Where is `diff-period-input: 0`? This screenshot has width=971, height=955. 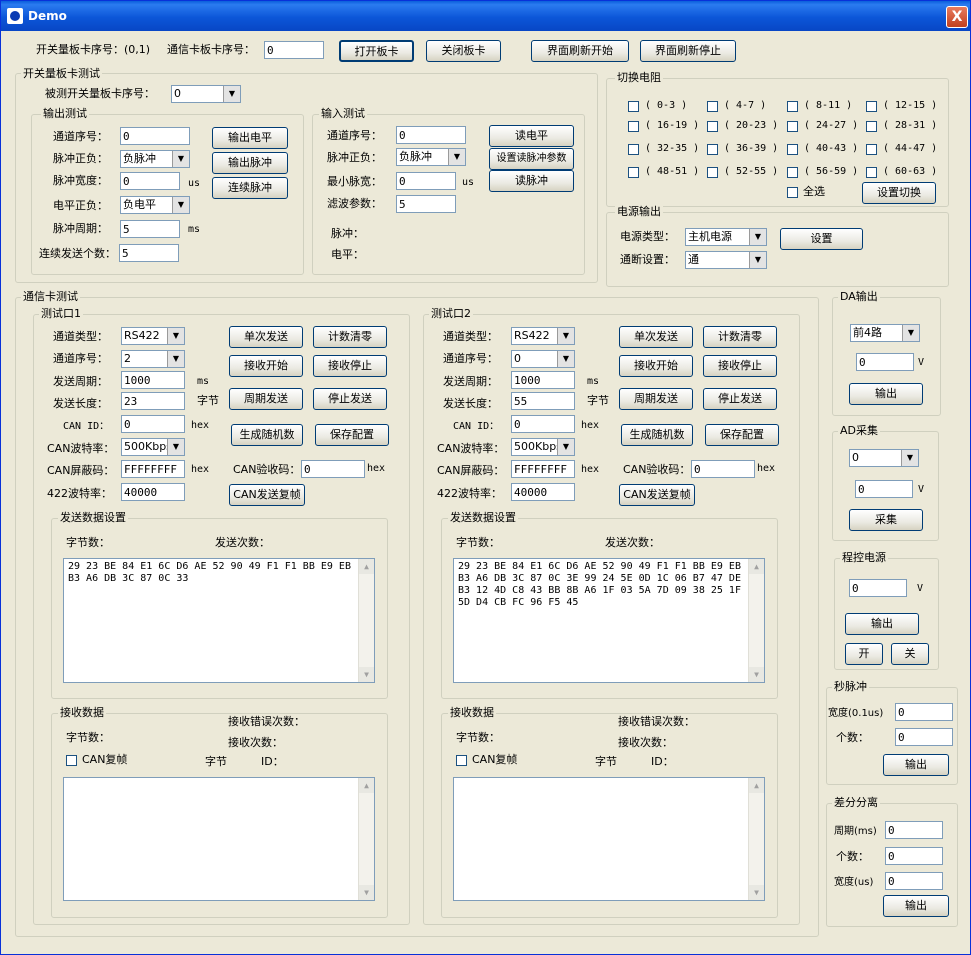
diff-period-input: 0 is located at coordinates (914, 830).